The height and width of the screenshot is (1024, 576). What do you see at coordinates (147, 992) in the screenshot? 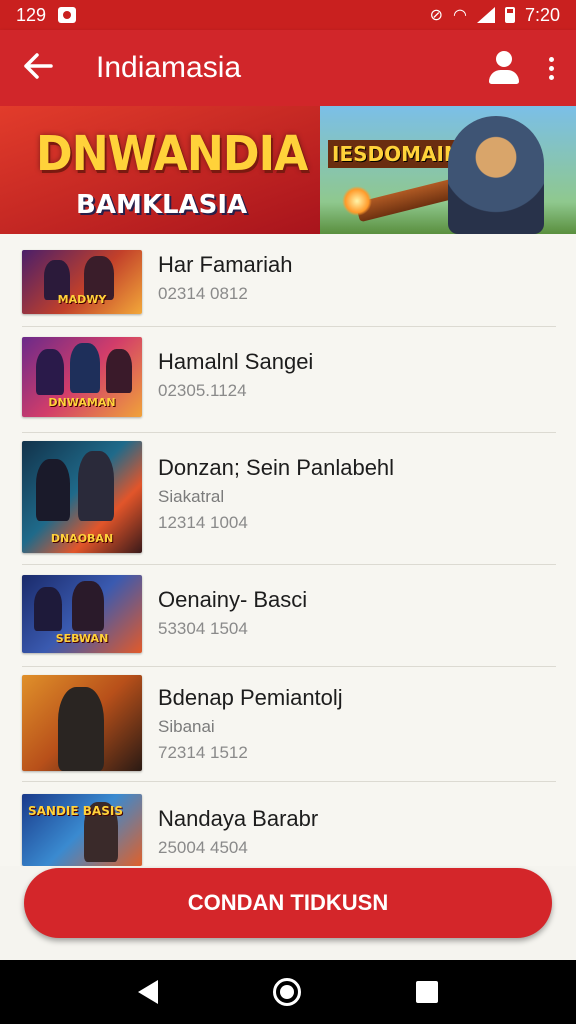
I see `nav-back-icon` at bounding box center [147, 992].